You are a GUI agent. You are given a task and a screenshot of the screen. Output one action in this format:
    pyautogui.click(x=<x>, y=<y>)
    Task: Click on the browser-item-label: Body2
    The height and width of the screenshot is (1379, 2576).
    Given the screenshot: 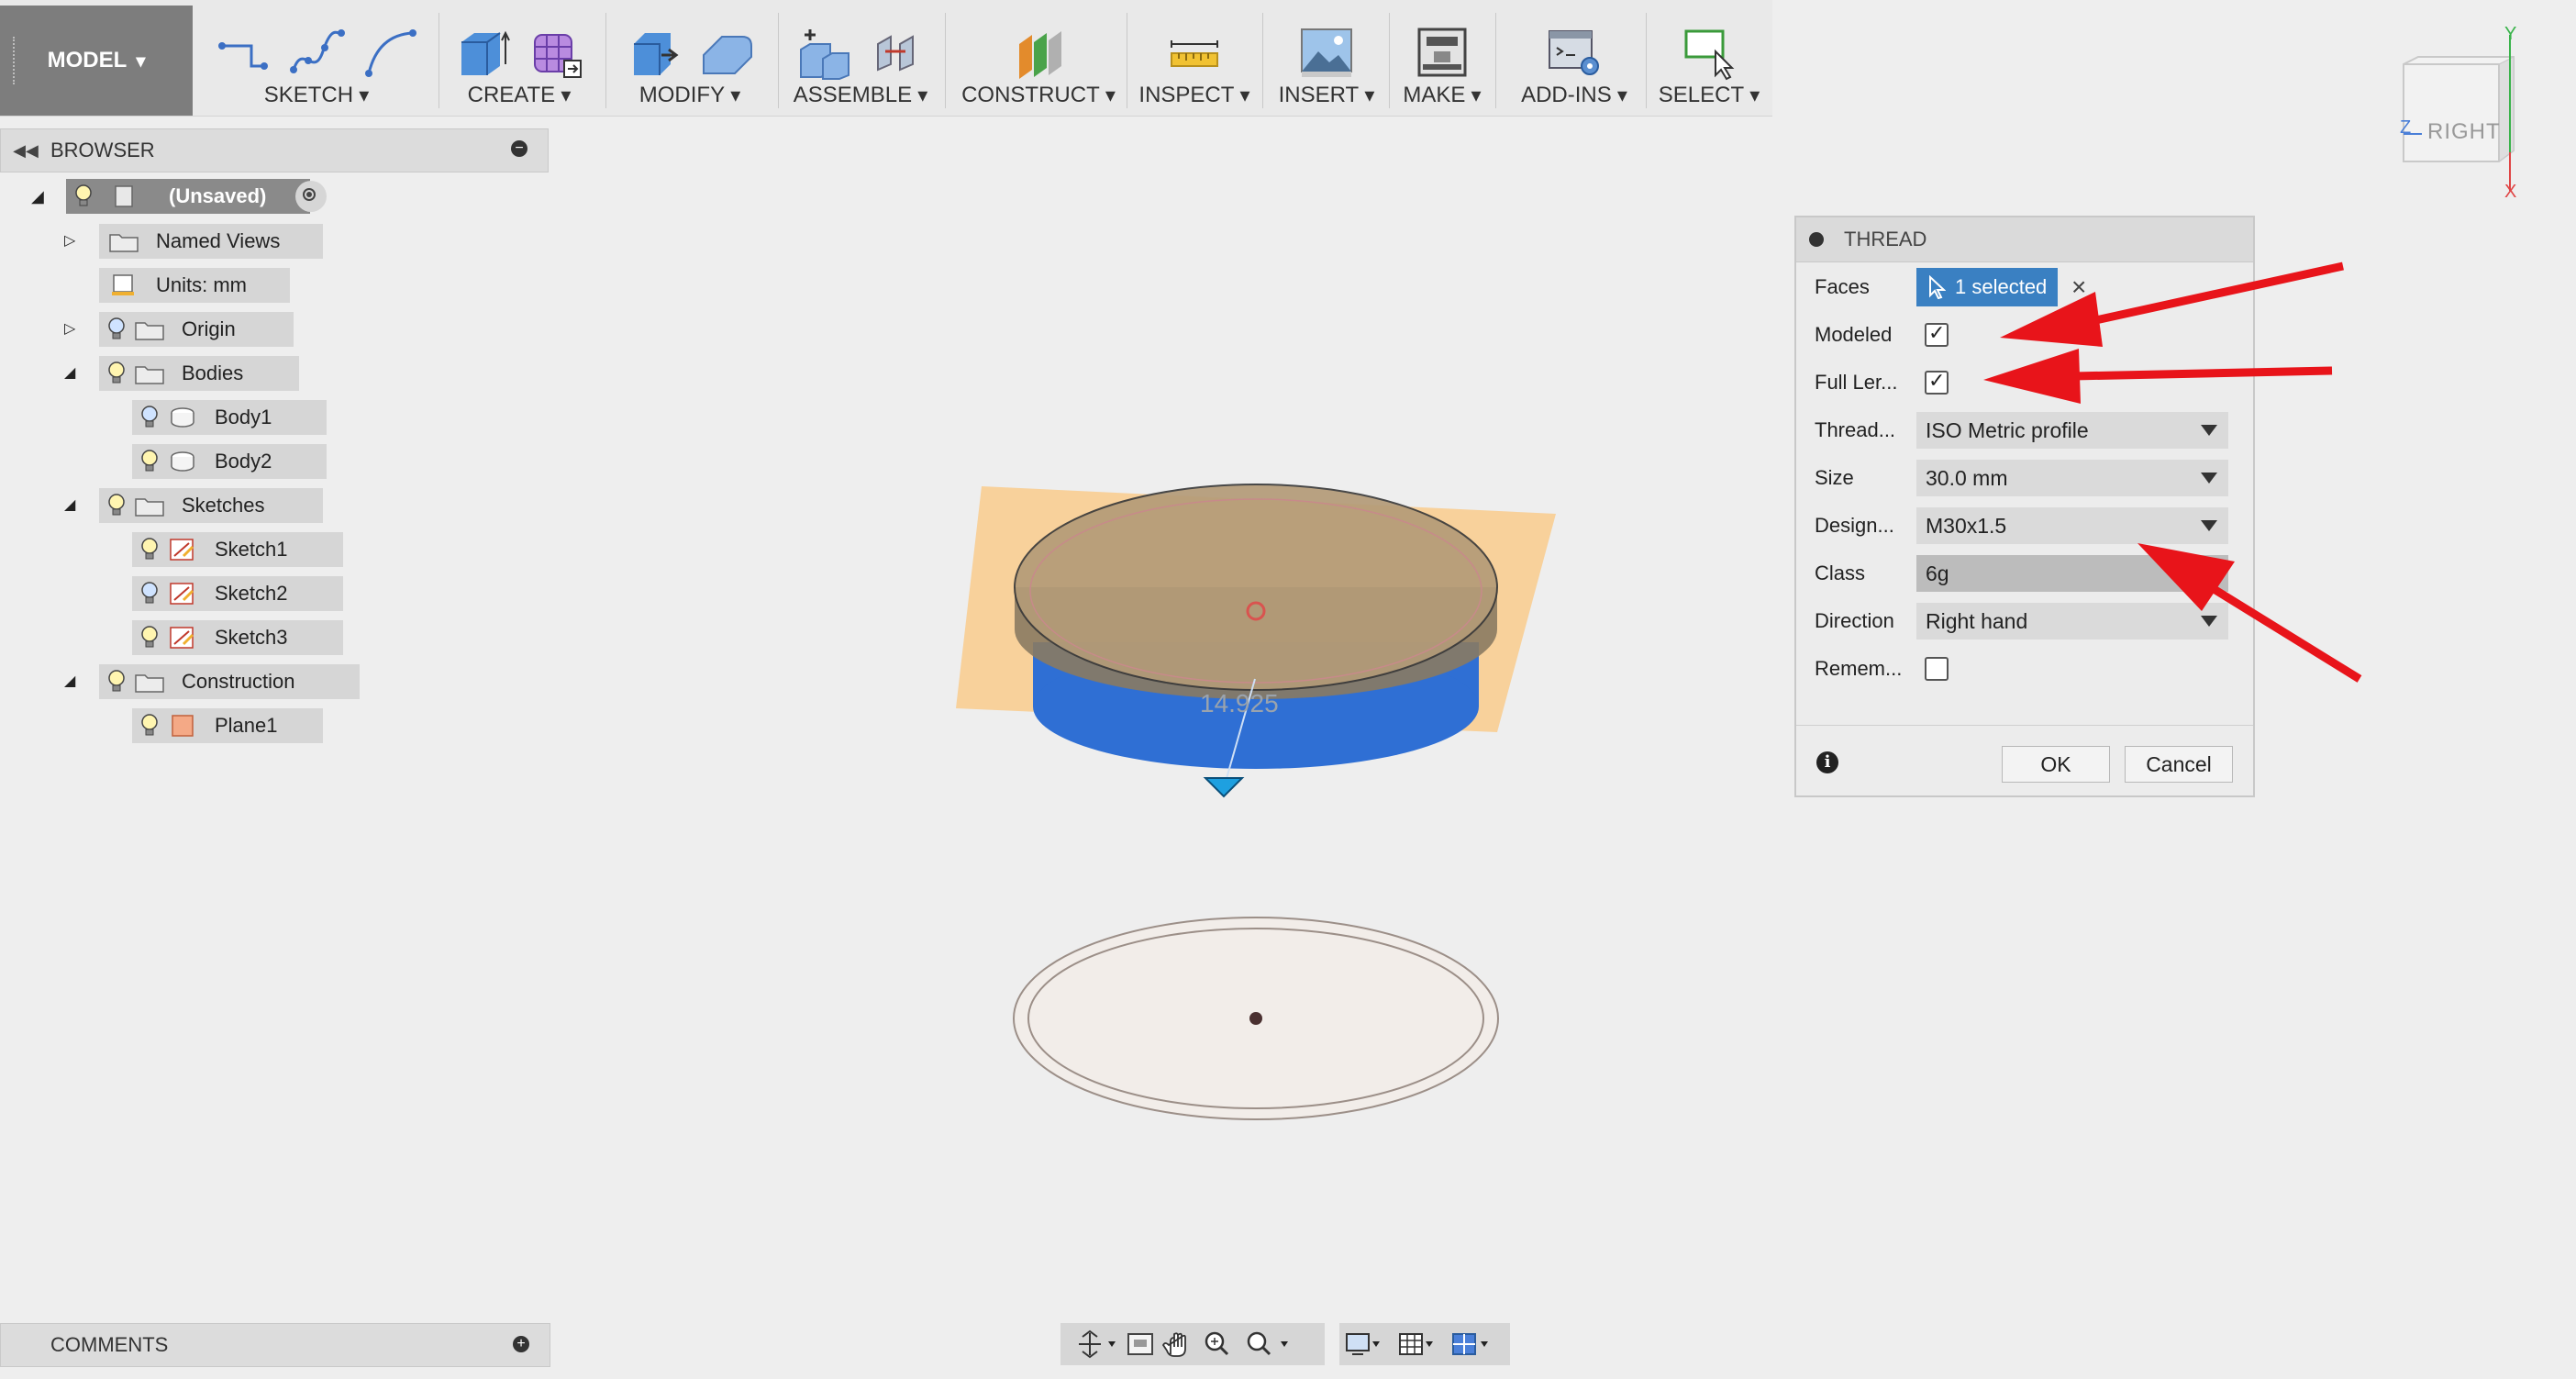 What is the action you would take?
    pyautogui.click(x=243, y=461)
    